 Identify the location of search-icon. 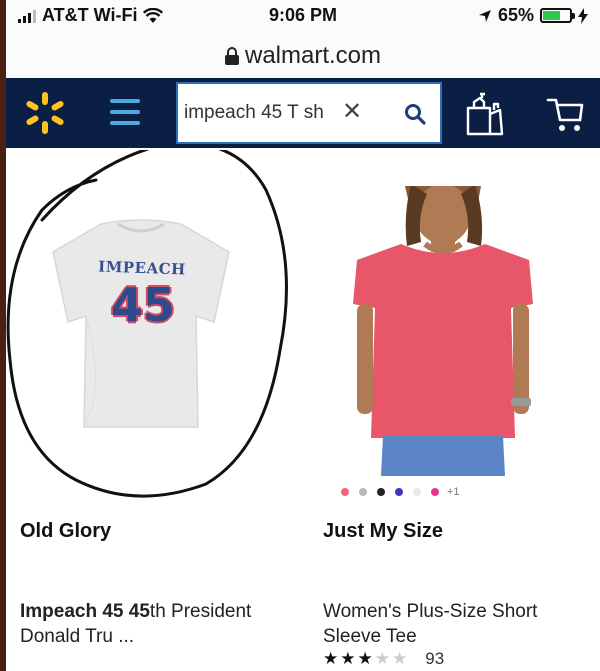
(415, 114).